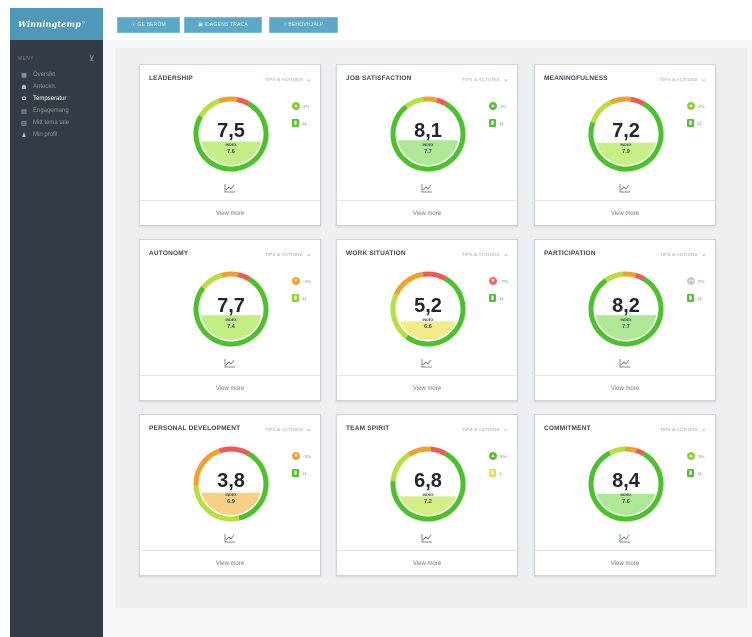  I want to click on change-value: -7%, so click(504, 281).